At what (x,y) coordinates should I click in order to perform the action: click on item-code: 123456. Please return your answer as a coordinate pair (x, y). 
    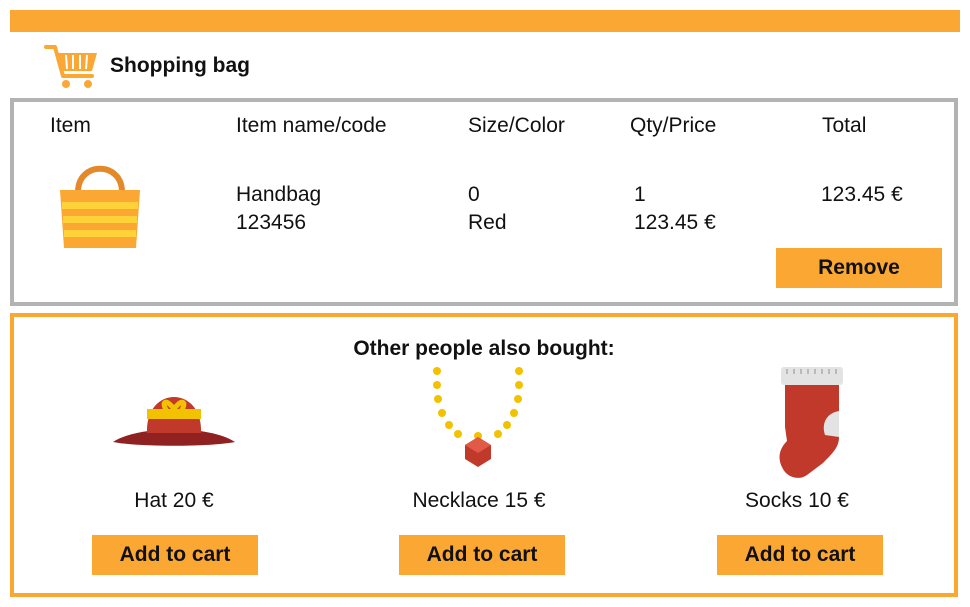
    Looking at the image, I should click on (271, 222).